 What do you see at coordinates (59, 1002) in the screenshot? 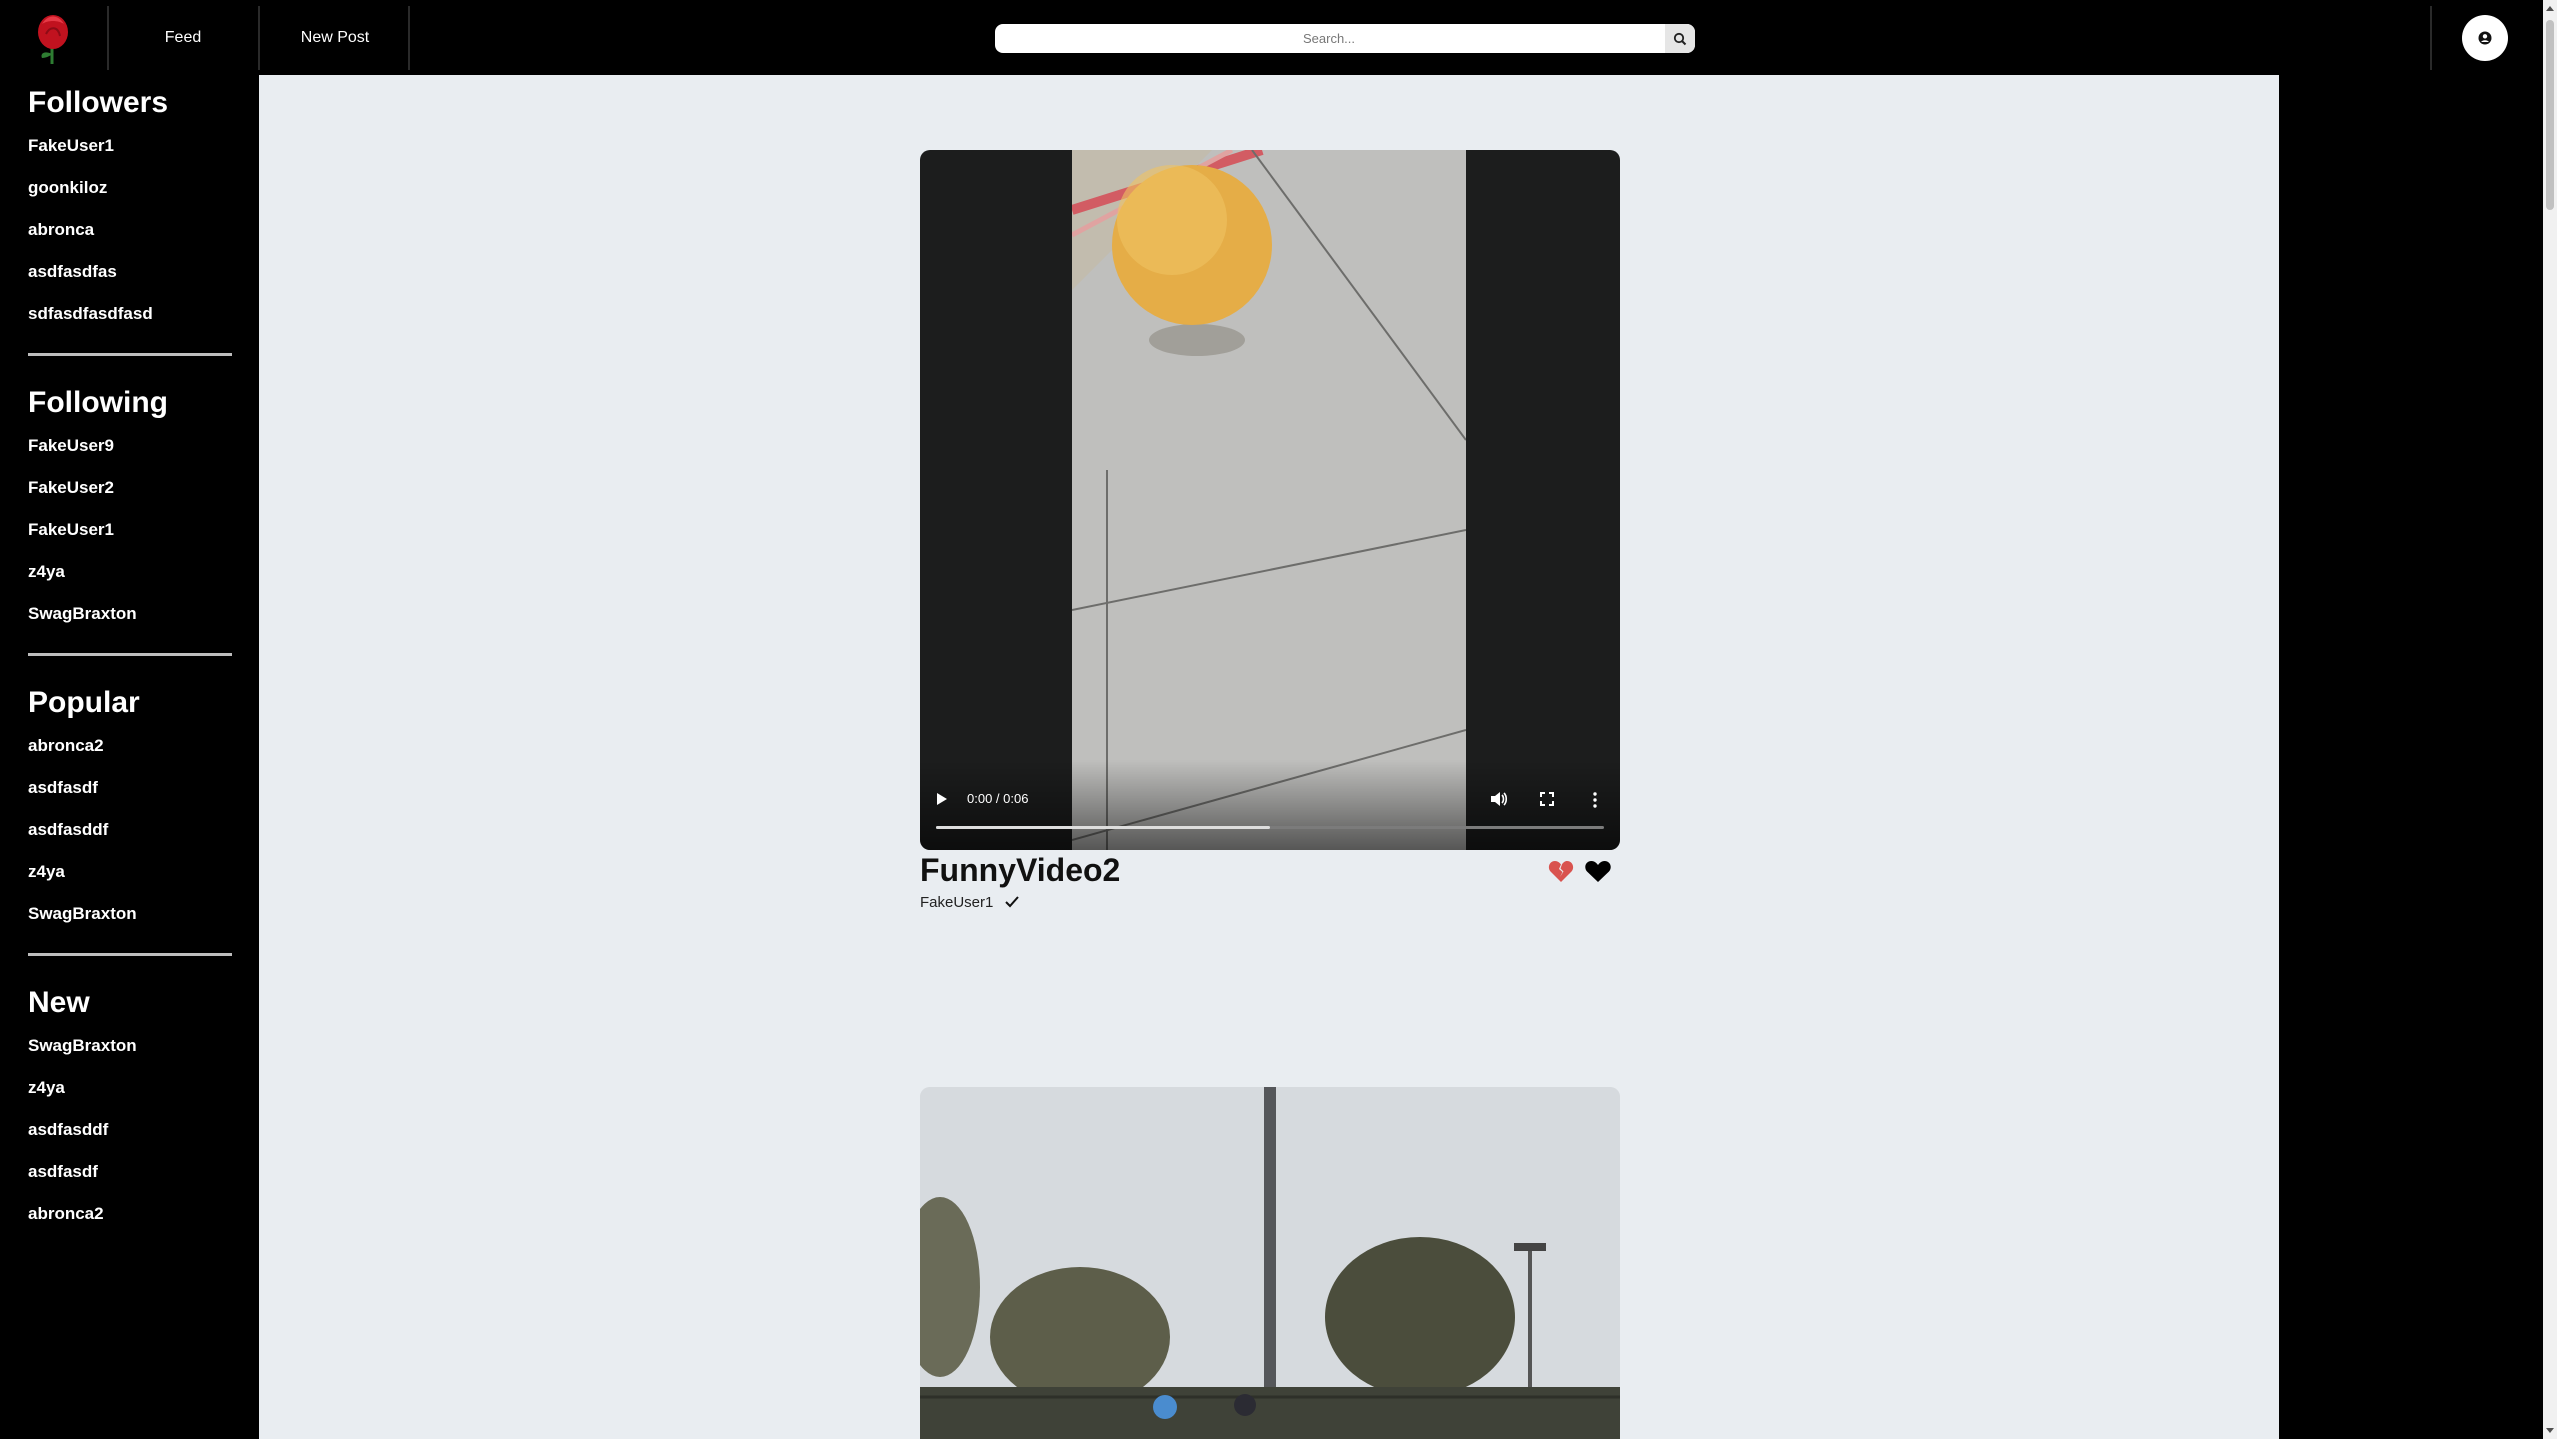
I see `new-heading: New` at bounding box center [59, 1002].